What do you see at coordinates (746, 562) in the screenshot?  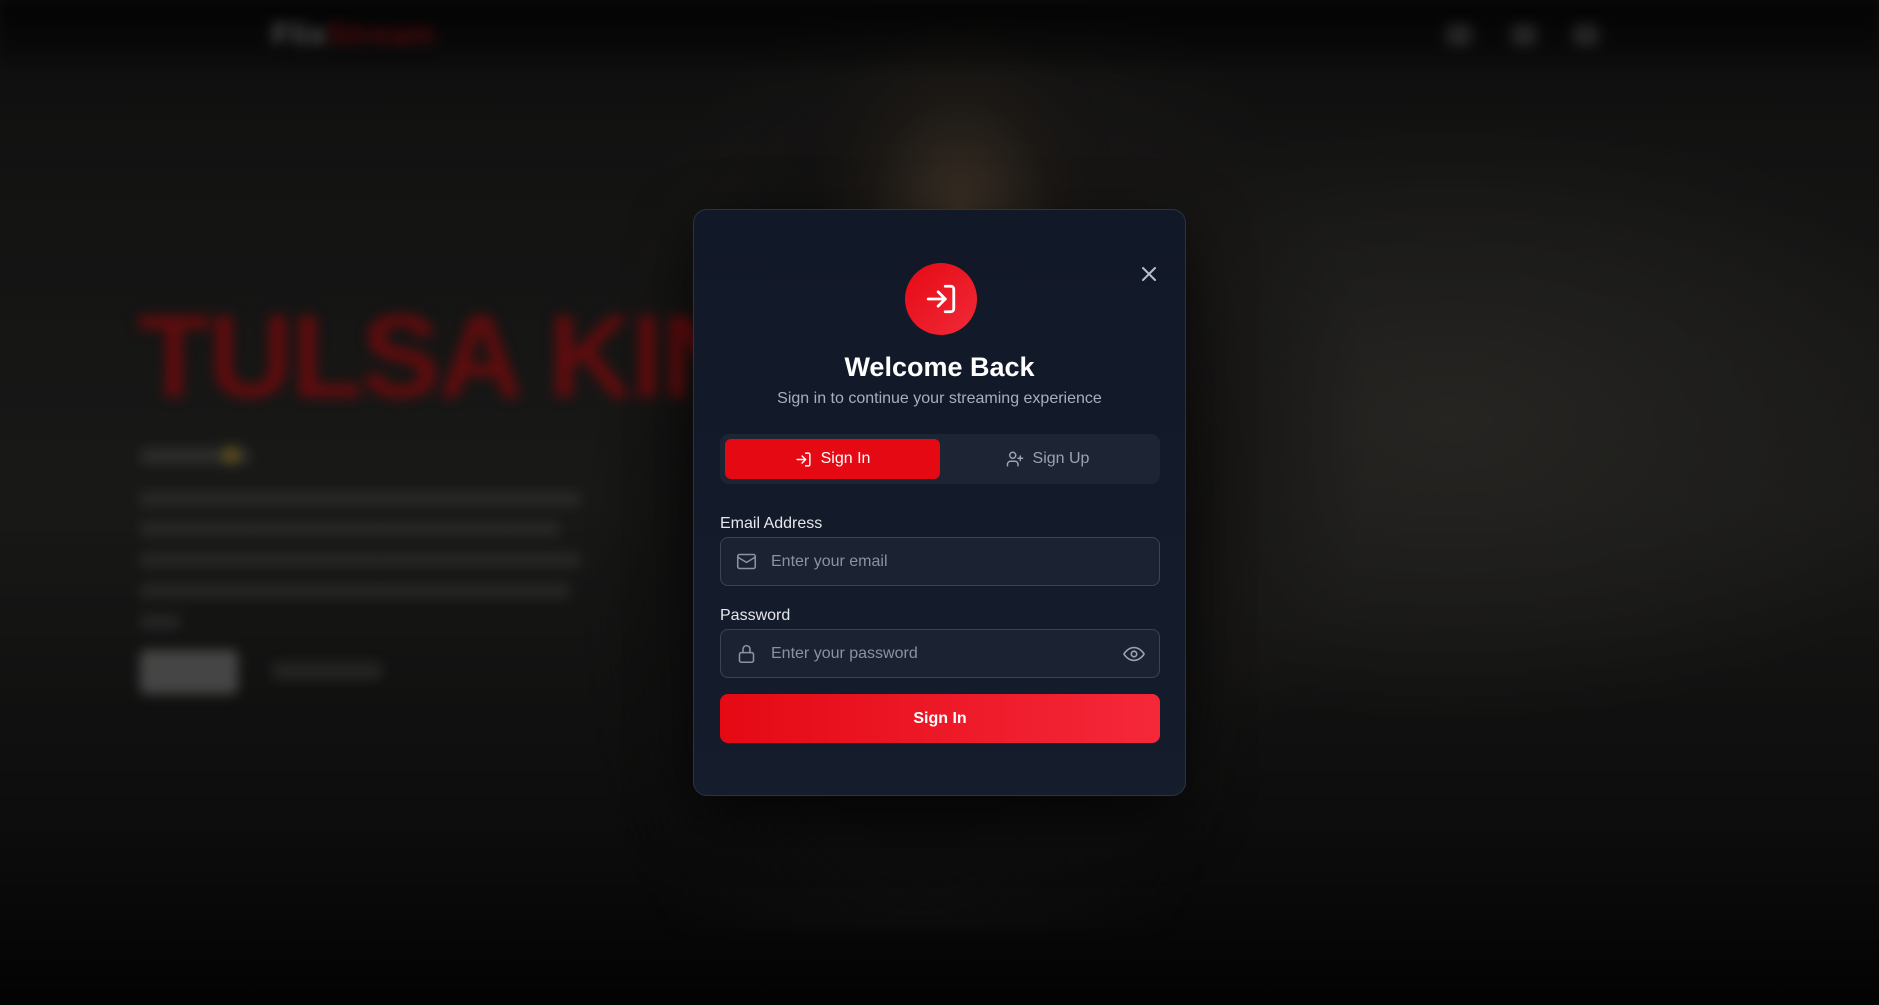 I see `mail-icon` at bounding box center [746, 562].